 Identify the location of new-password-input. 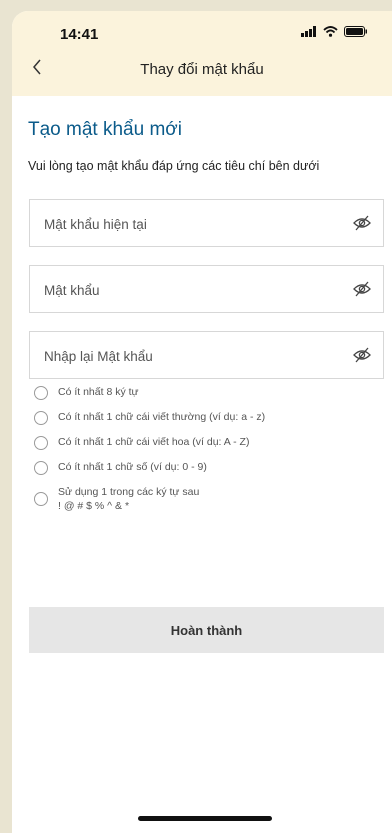
(189, 290).